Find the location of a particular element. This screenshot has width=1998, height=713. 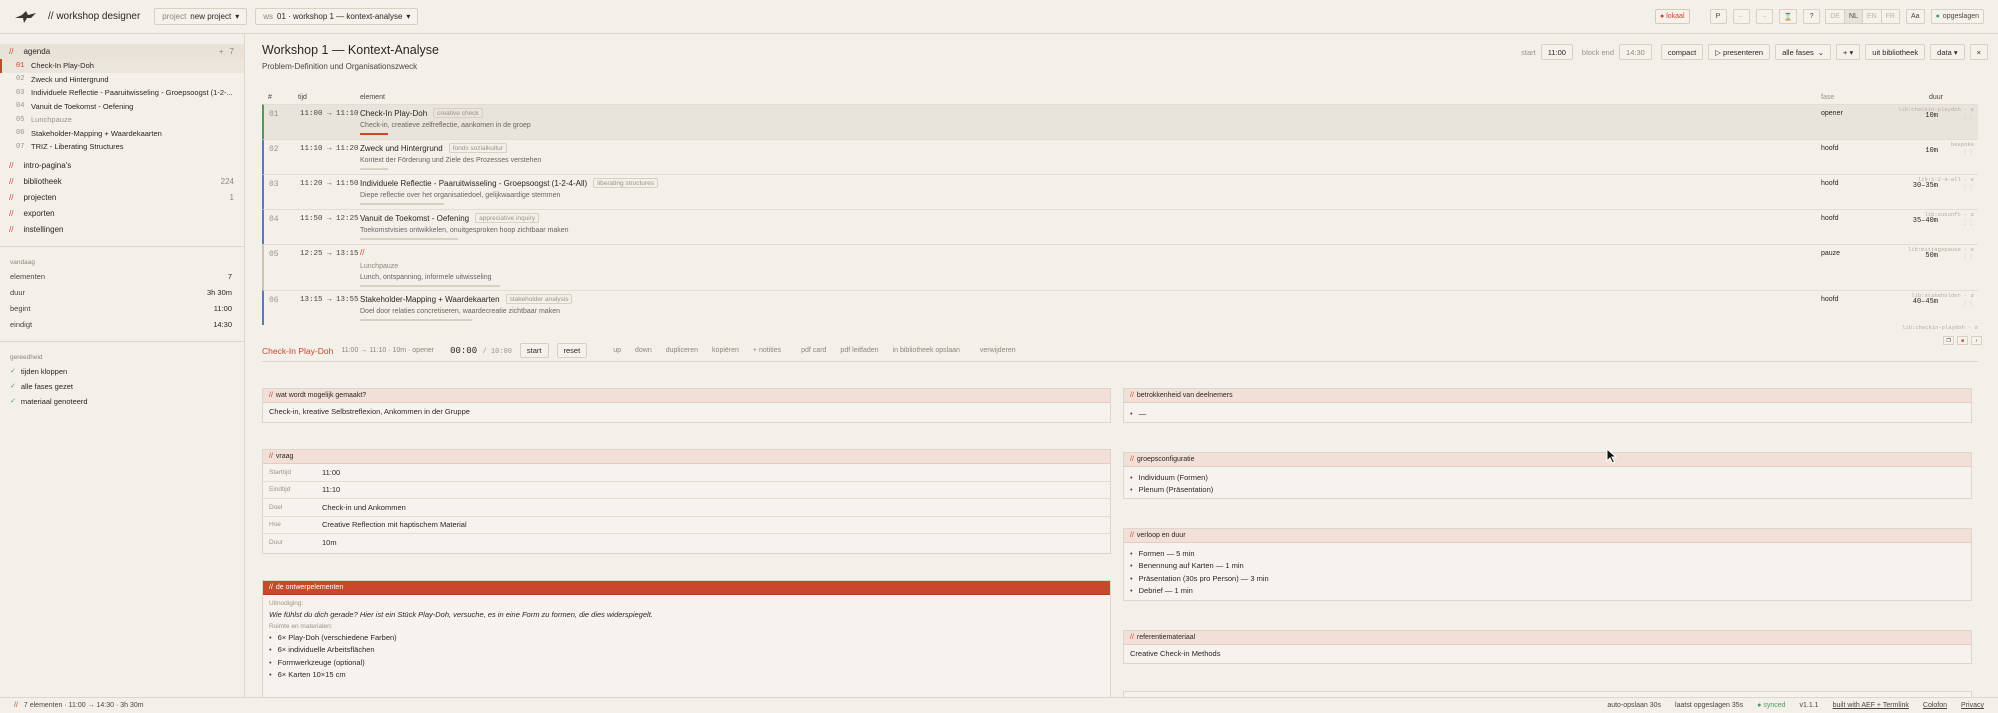

lang-en: EN is located at coordinates (1871, 16).